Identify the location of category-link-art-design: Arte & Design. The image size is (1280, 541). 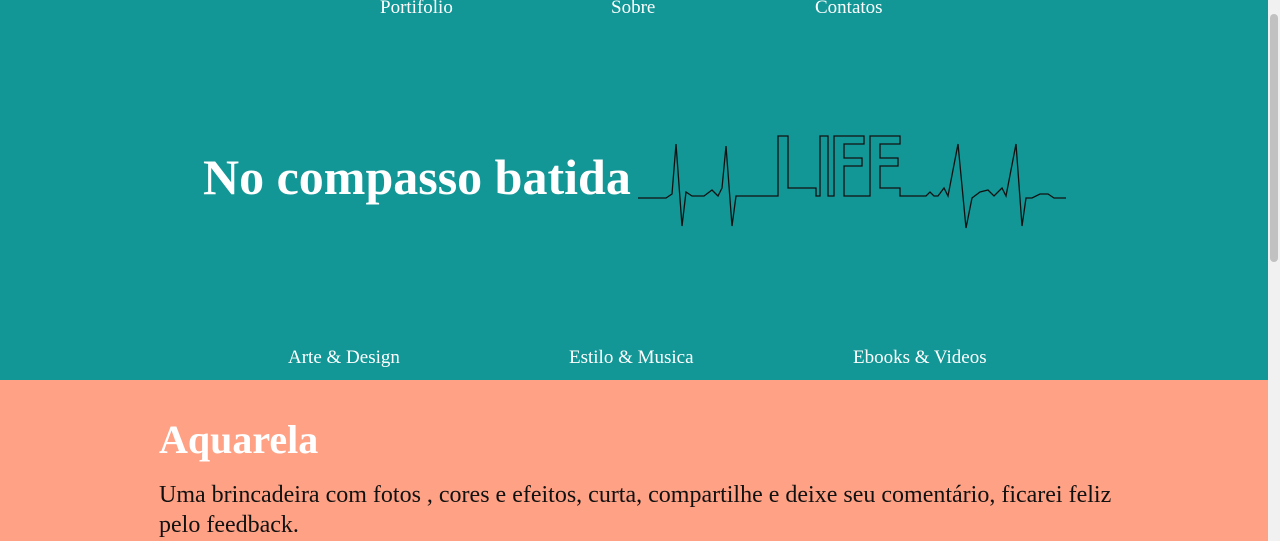
(344, 357).